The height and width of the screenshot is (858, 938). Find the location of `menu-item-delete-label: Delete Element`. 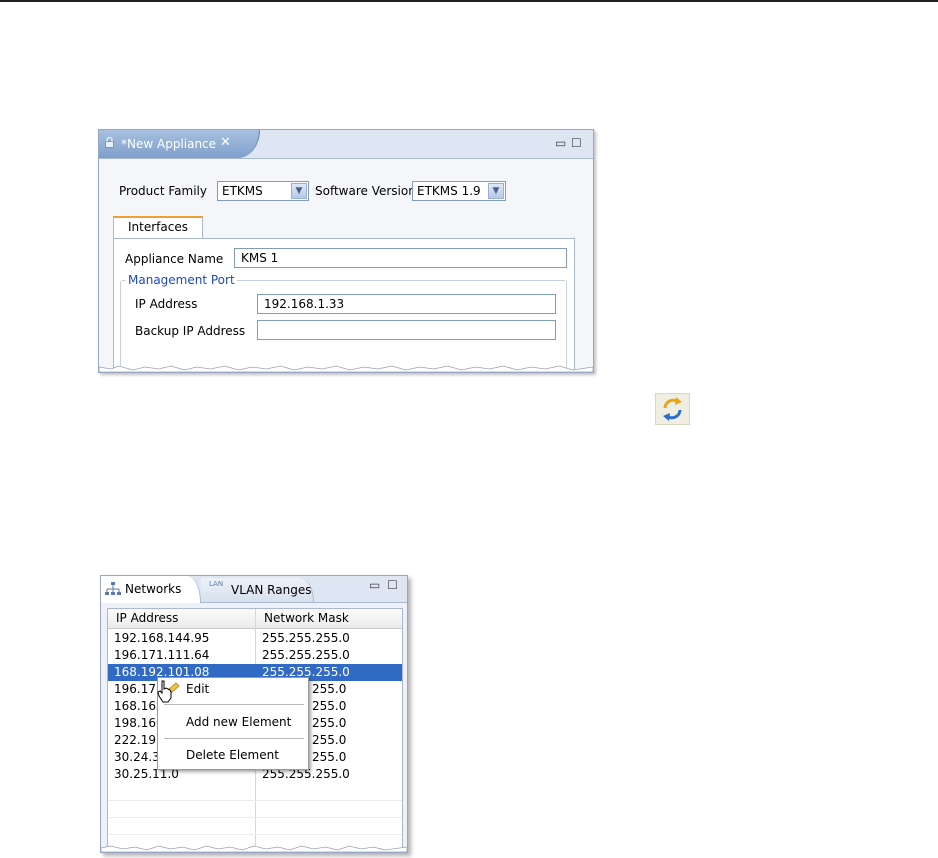

menu-item-delete-label: Delete Element is located at coordinates (232, 755).